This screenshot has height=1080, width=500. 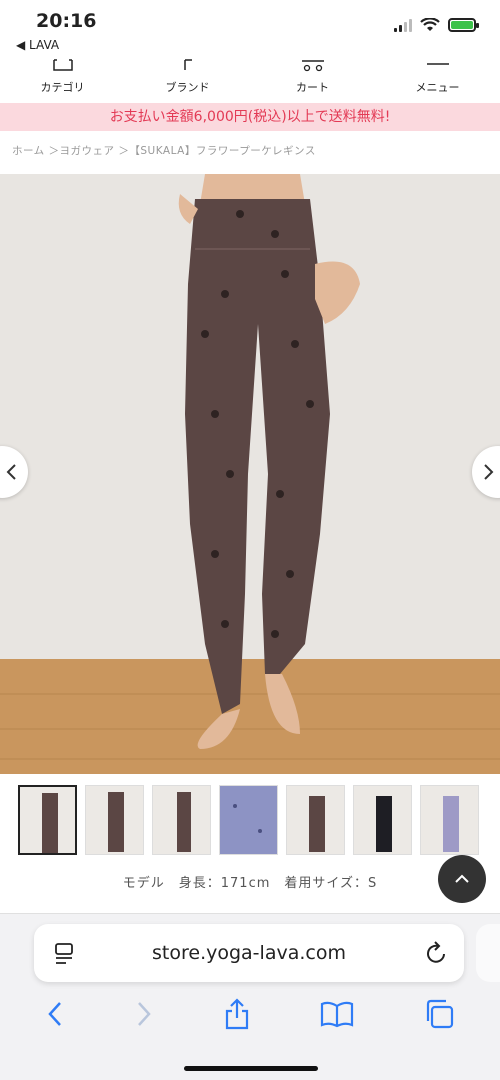 I want to click on brand-icon, so click(x=188, y=65).